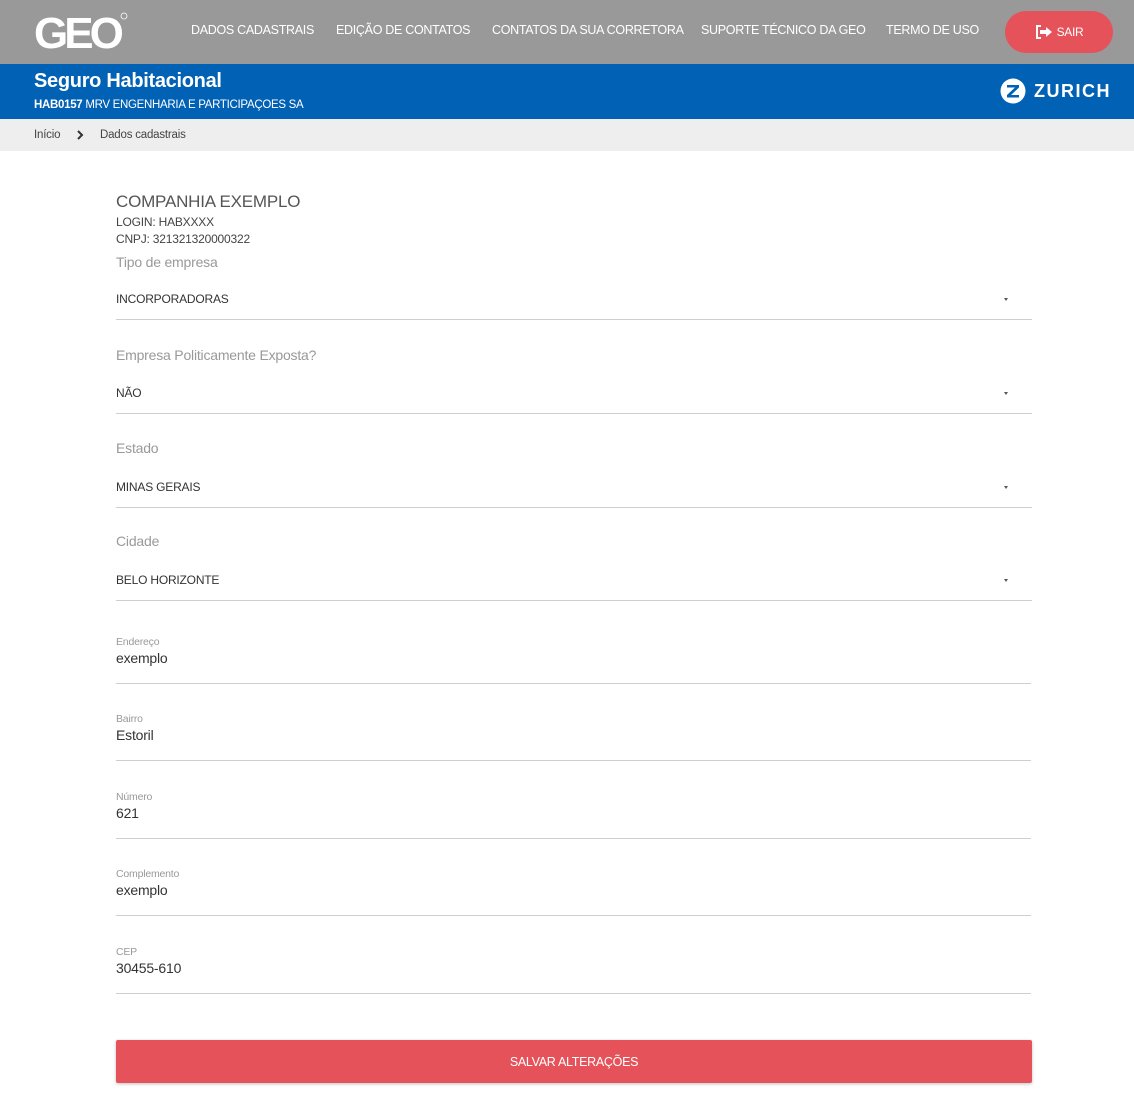 Image resolution: width=1134 pixels, height=1108 pixels. Describe the element at coordinates (137, 448) in the screenshot. I see `estado-label: Estado` at that location.